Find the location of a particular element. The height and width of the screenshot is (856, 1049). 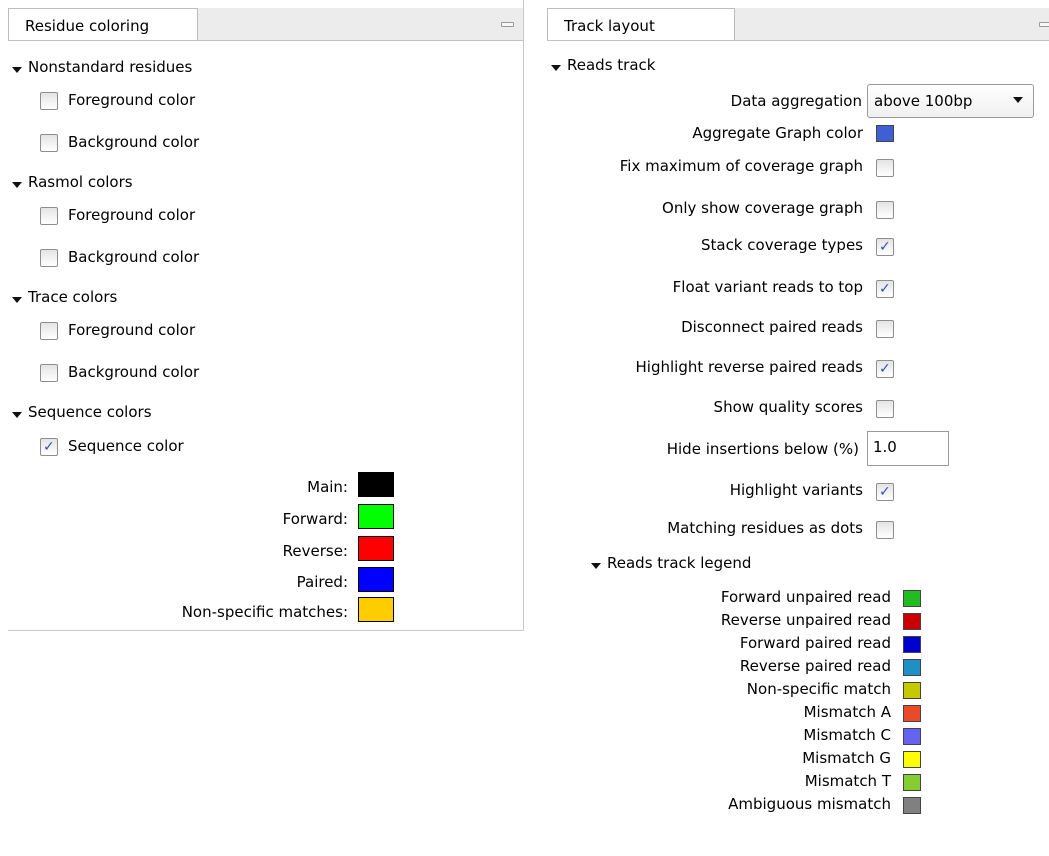

tab-track-layout: Track layout is located at coordinates (641, 24).